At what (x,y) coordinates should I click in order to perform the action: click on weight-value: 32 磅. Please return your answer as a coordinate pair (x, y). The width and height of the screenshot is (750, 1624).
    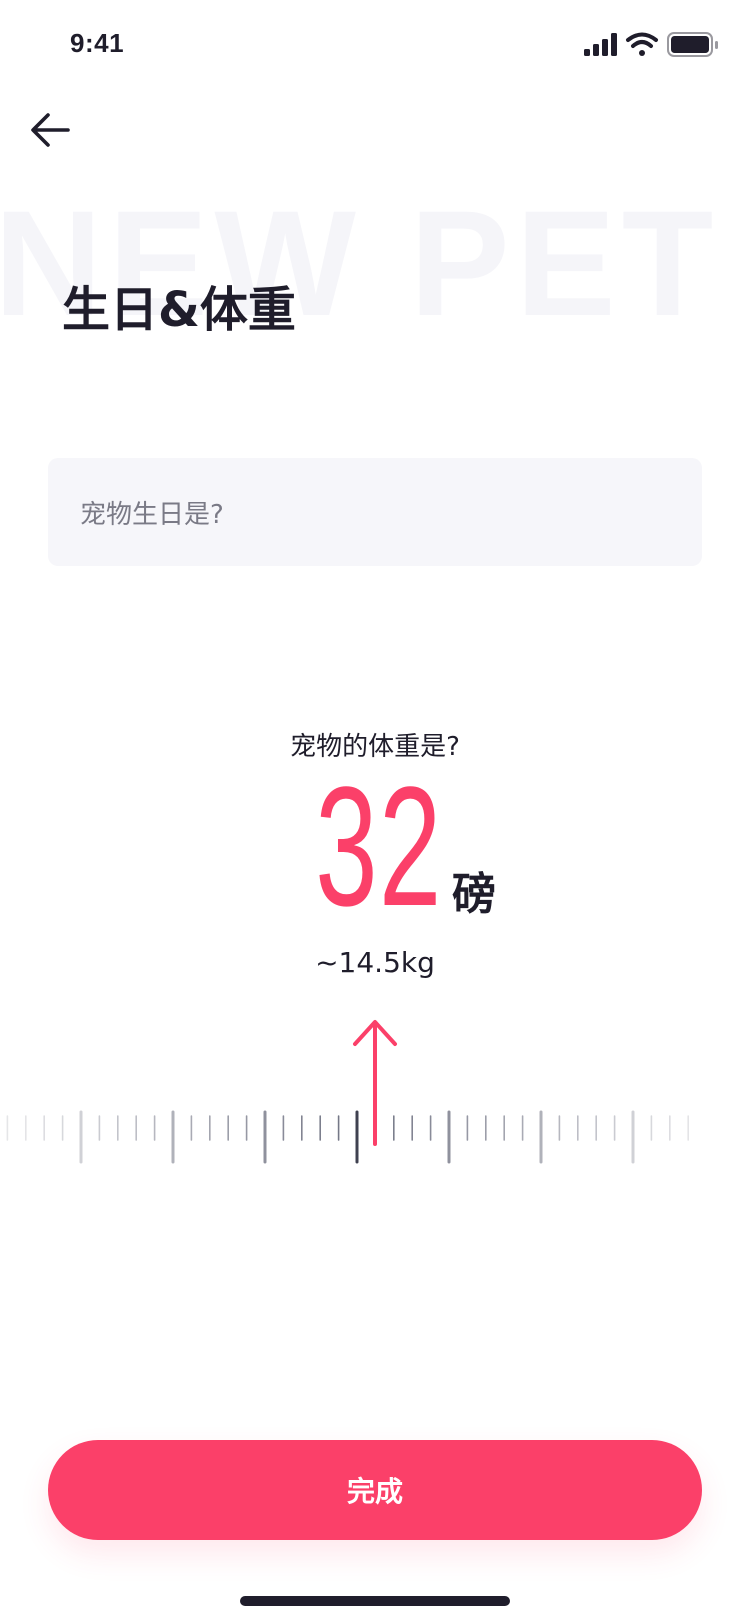
    Looking at the image, I should click on (375, 847).